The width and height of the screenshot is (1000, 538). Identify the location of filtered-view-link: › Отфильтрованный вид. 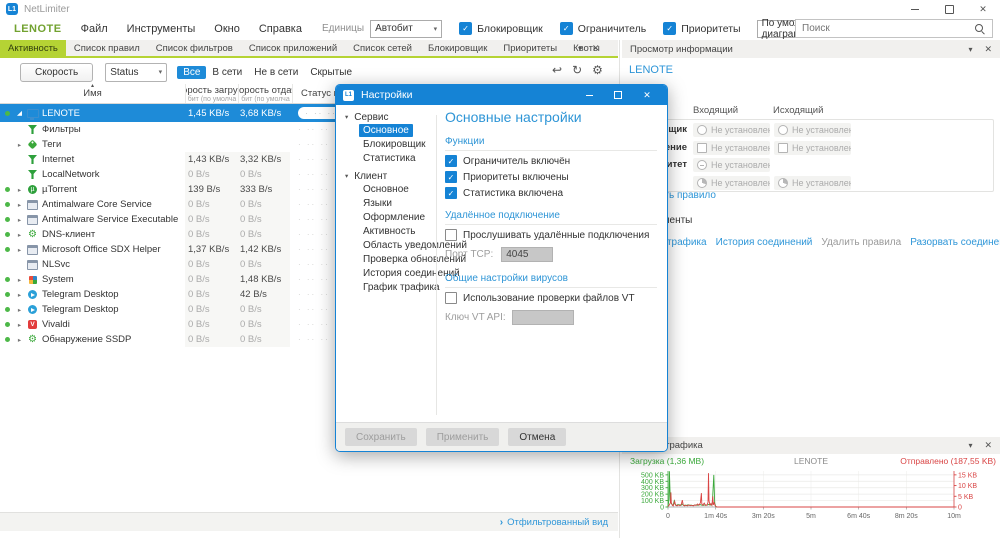
(554, 522).